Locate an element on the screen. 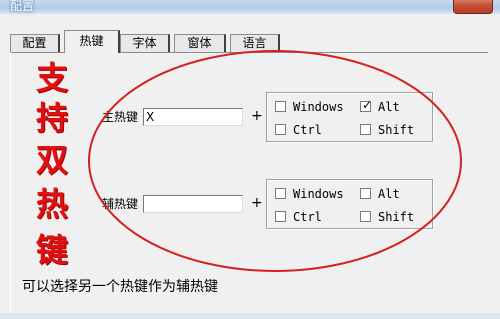 The image size is (500, 319). aux-mod-shift-label: Shift is located at coordinates (396, 217).